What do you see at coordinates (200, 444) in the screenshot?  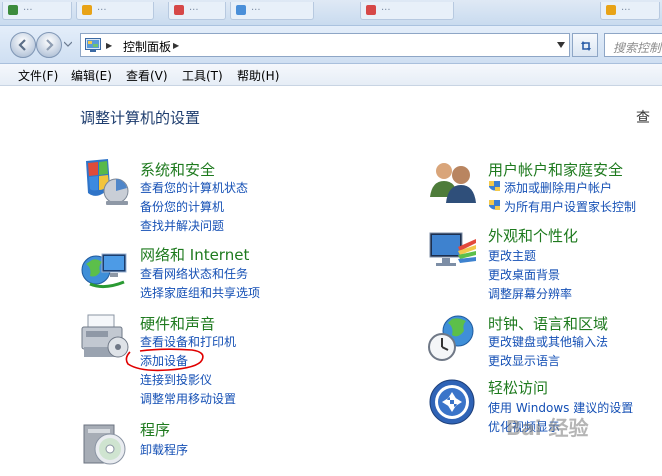 I see `category-programs: 程序 卸载程序` at bounding box center [200, 444].